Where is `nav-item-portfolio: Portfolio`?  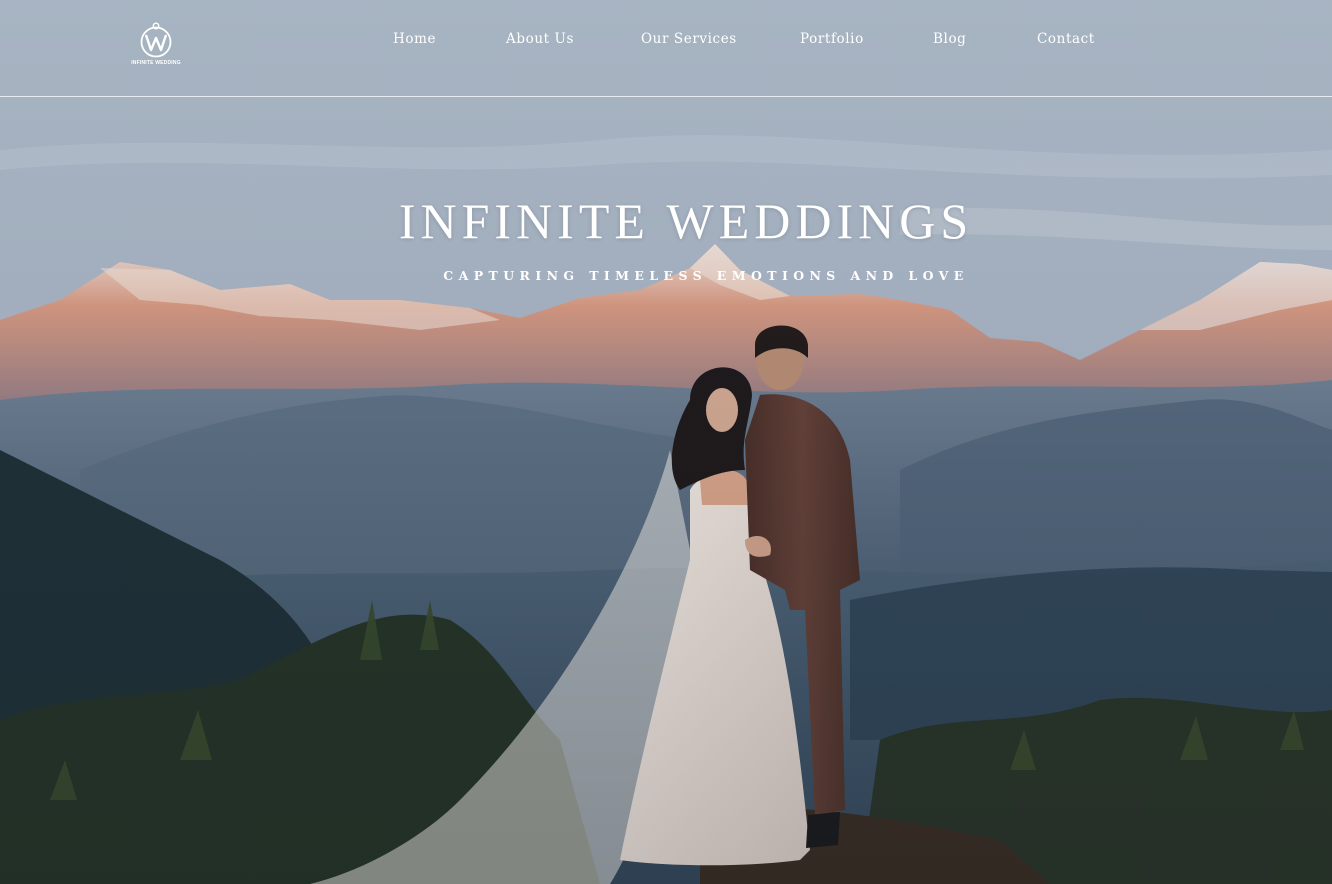
nav-item-portfolio: Portfolio is located at coordinates (832, 39).